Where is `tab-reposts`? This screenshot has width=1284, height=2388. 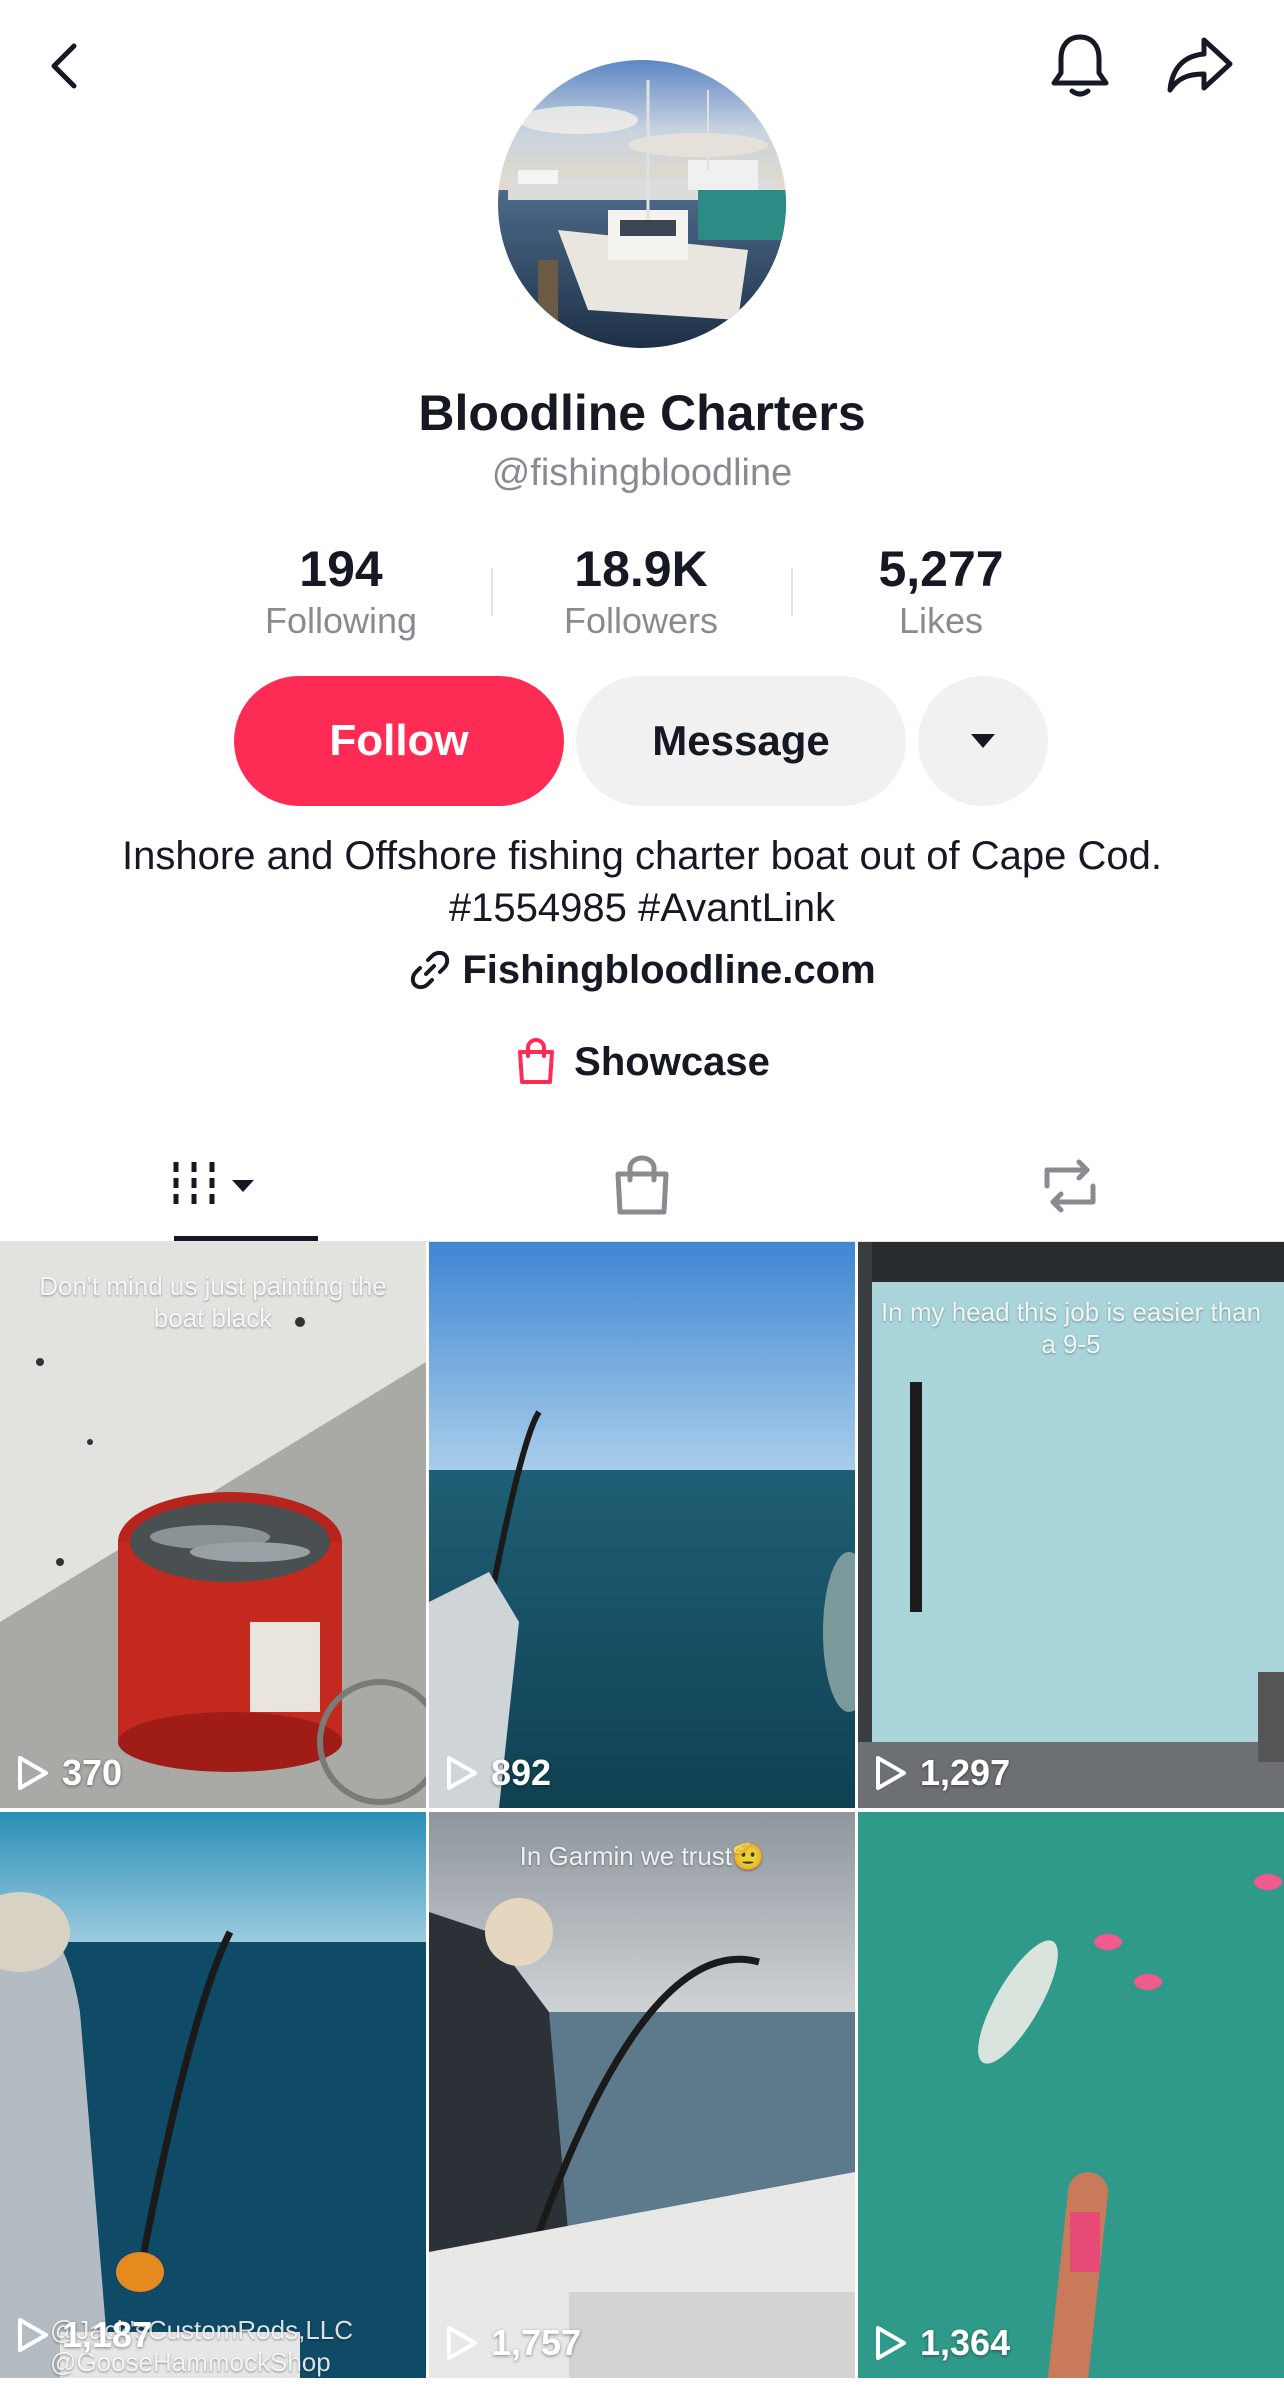
tab-reposts is located at coordinates (1070, 1186).